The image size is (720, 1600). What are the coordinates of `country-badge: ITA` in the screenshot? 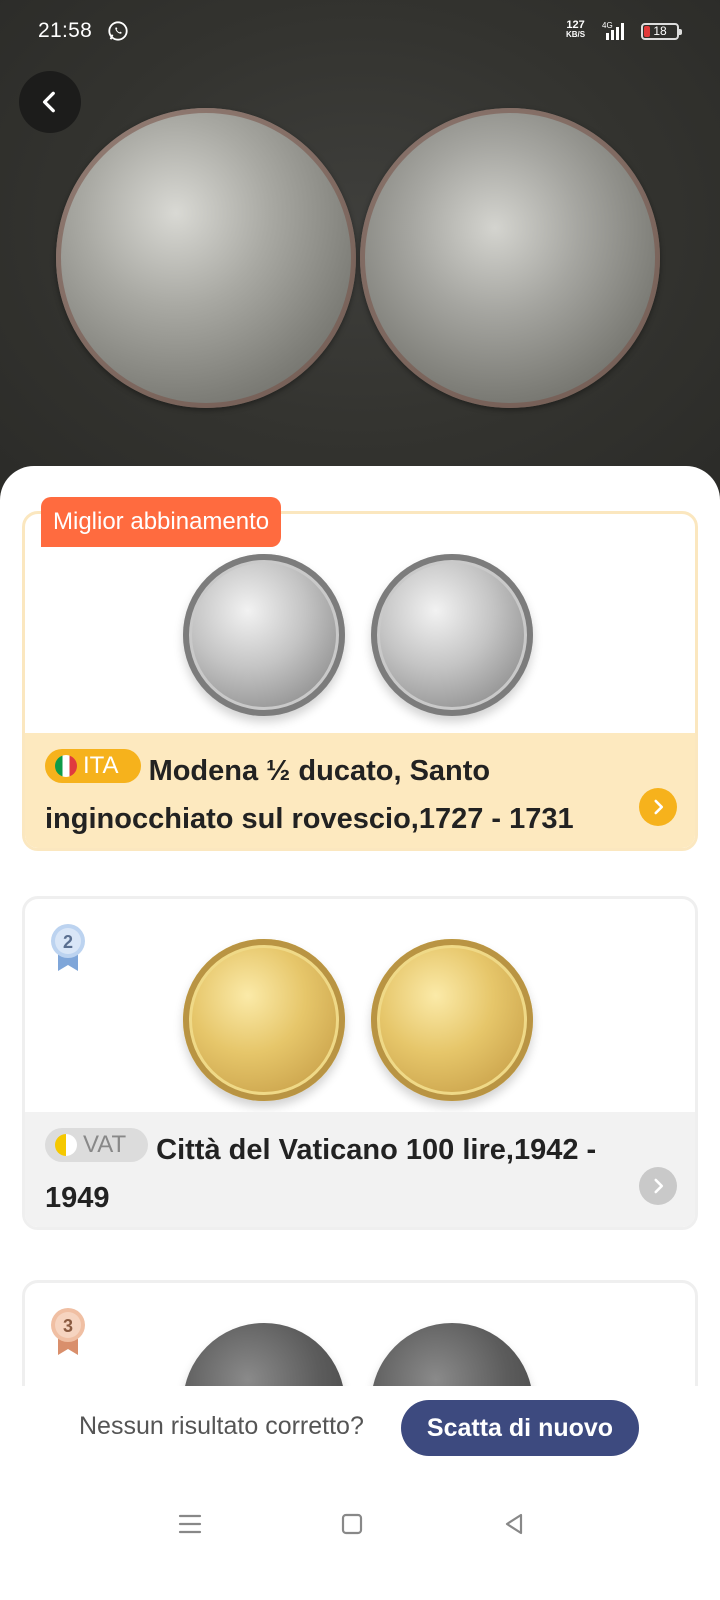 It's located at (93, 766).